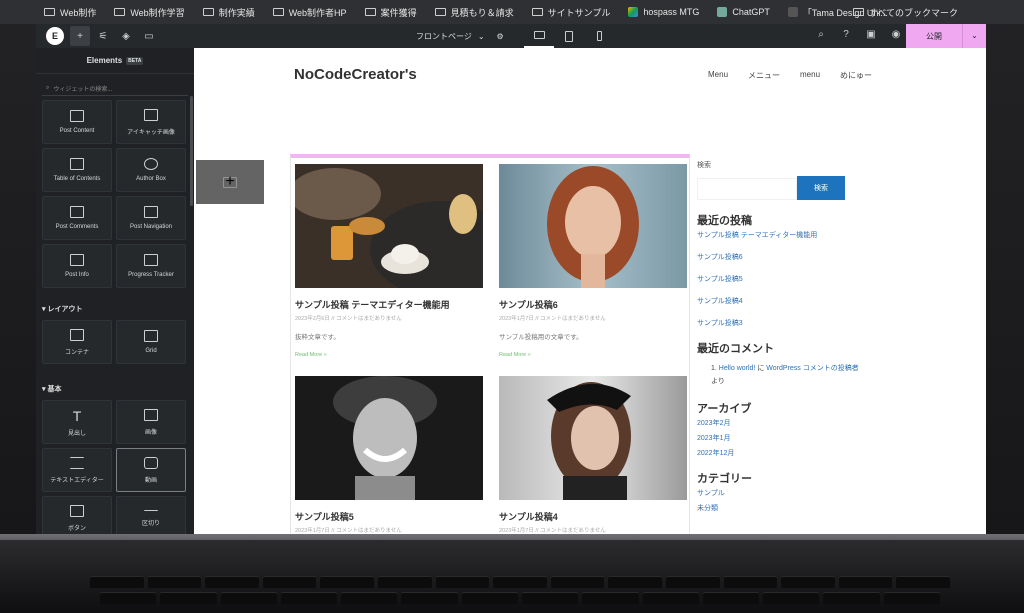  I want to click on post-card: サンプル投稿5 2023年1月7日 // コメントはまだありません, so click(389, 455).